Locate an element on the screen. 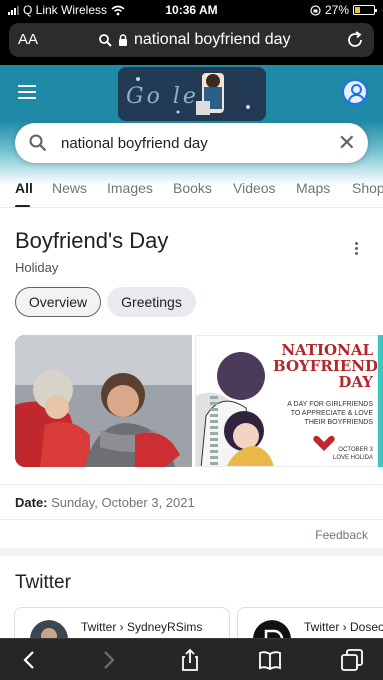 This screenshot has width=383, height=680. battery-level is located at coordinates (357, 10).